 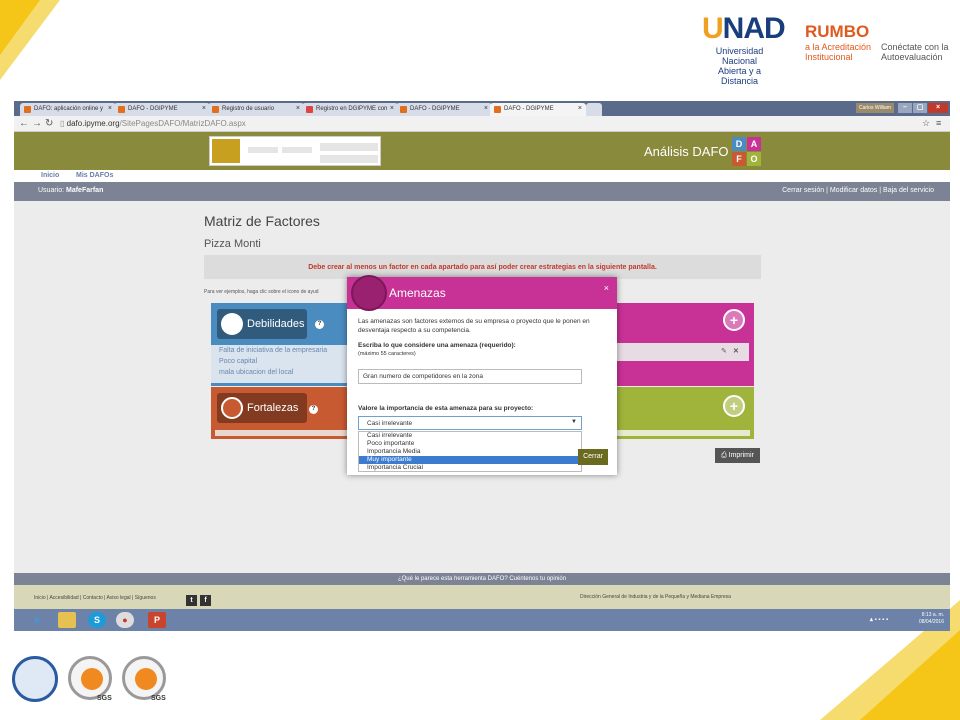 What do you see at coordinates (724, 351) in the screenshot?
I see `edit-icon: ✎` at bounding box center [724, 351].